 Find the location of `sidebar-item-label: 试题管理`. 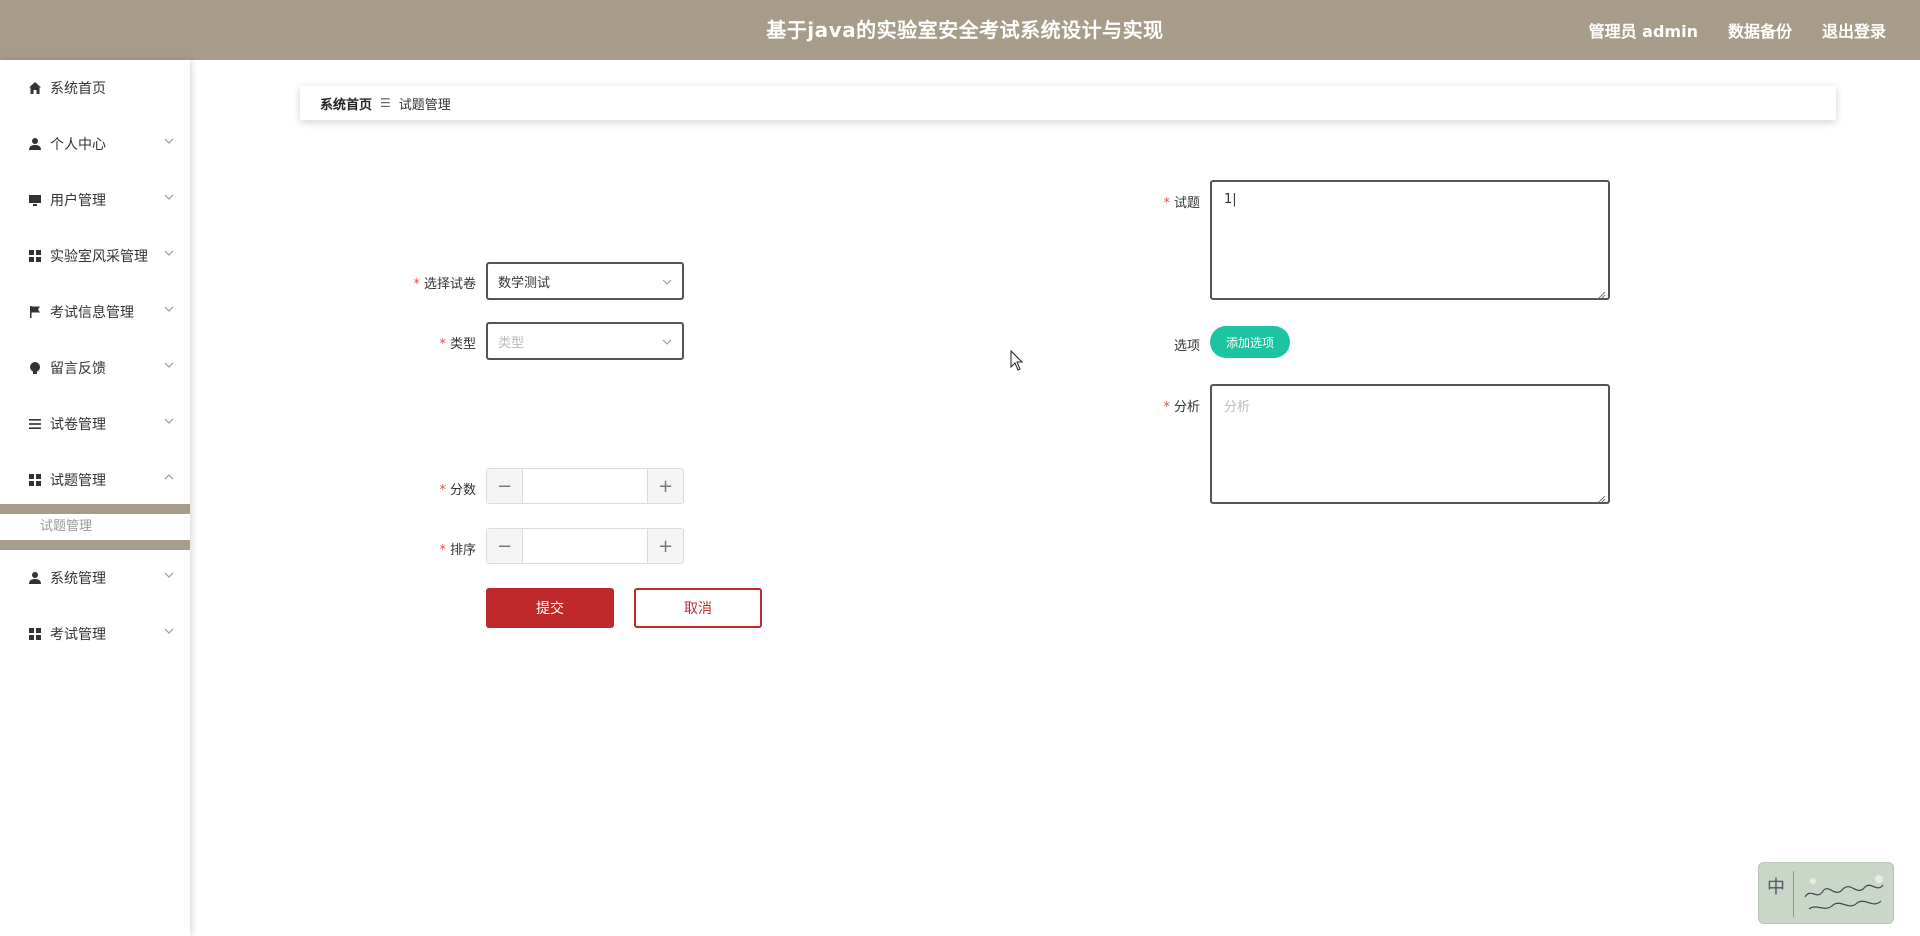

sidebar-item-label: 试题管理 is located at coordinates (78, 481).